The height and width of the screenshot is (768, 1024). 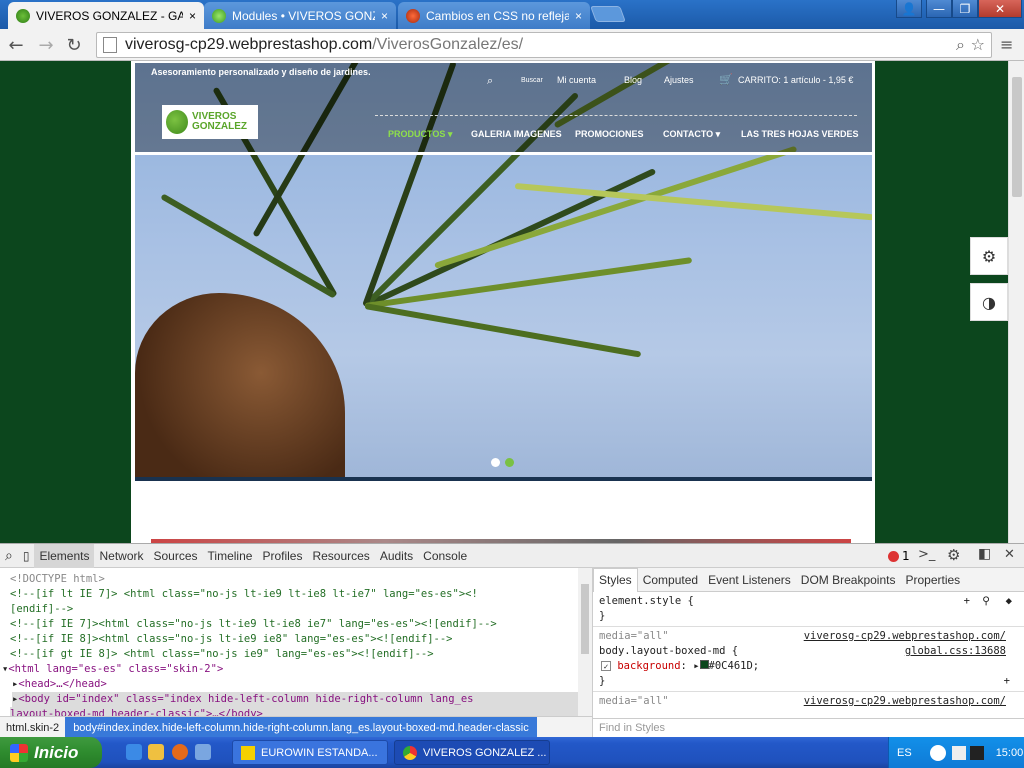 What do you see at coordinates (953, 555) in the screenshot?
I see `gear-icon: ⚙` at bounding box center [953, 555].